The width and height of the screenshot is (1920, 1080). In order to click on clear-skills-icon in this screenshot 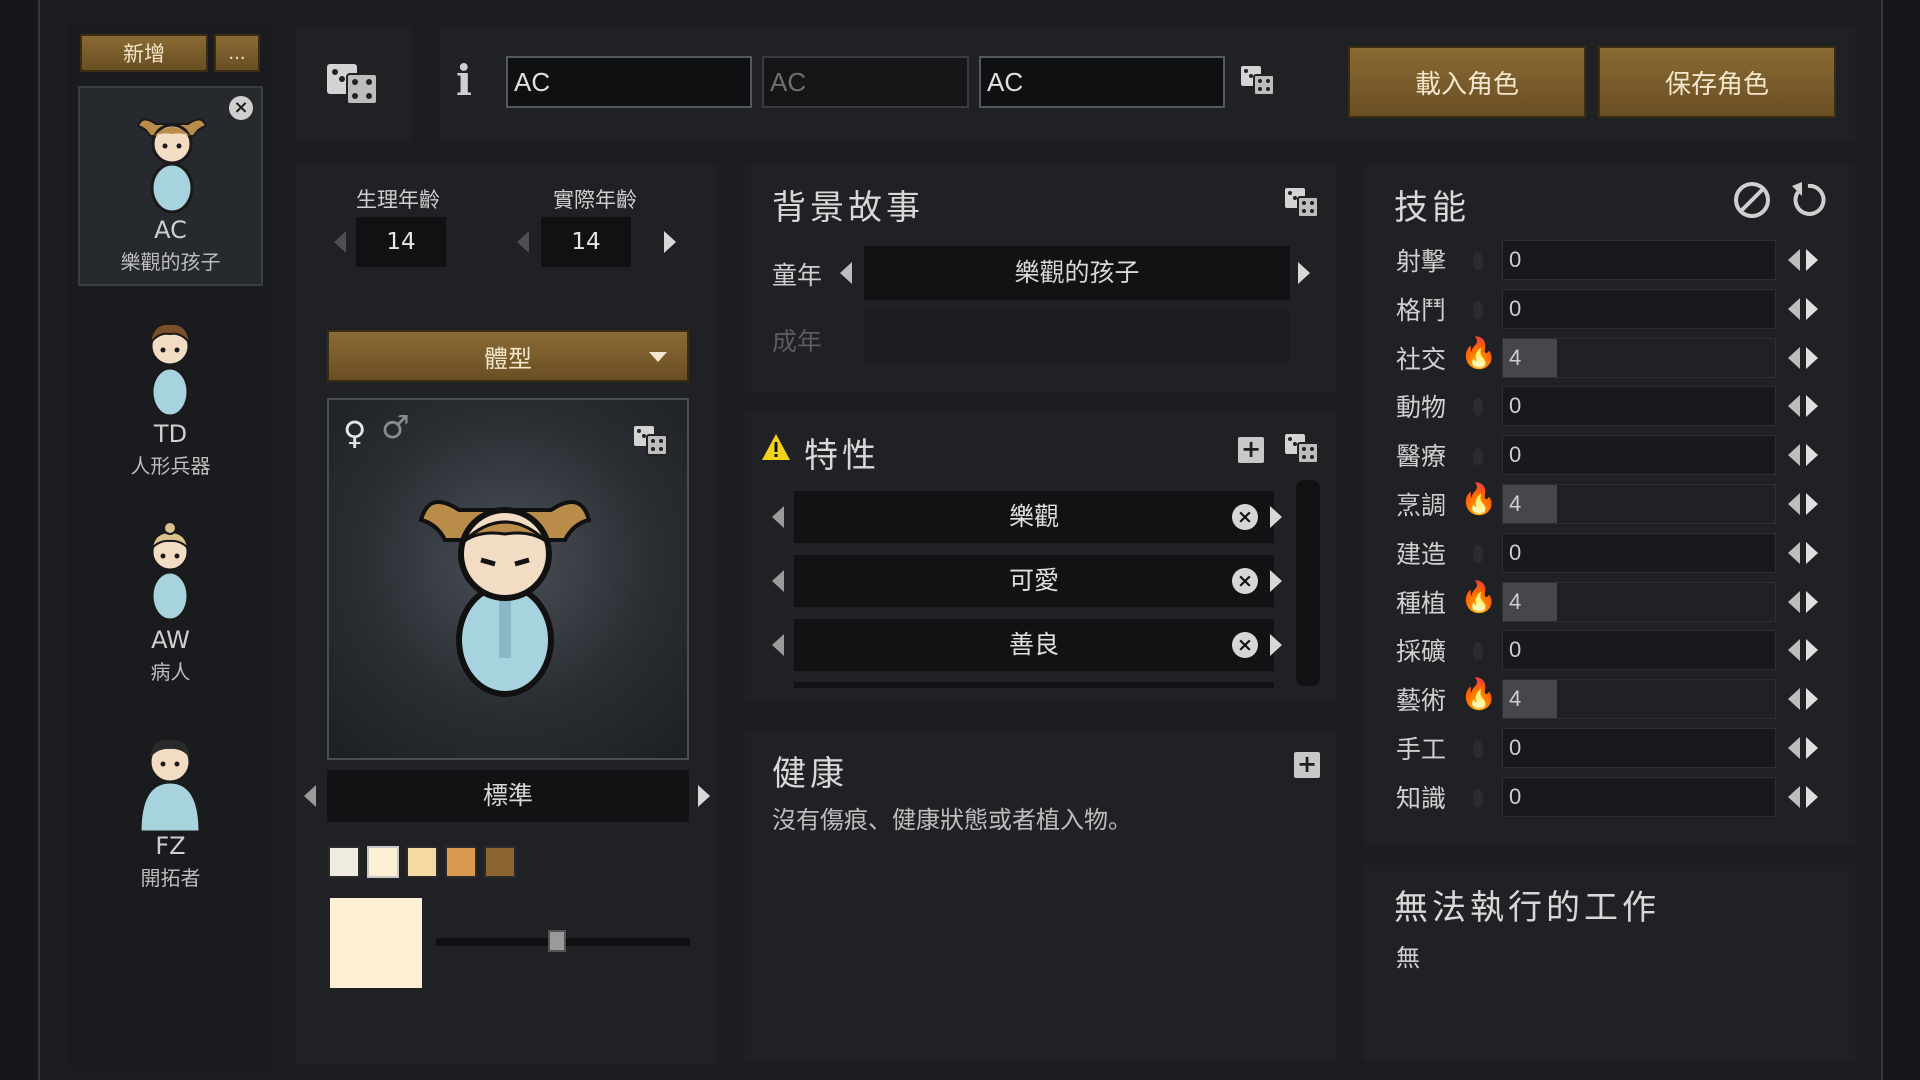, I will do `click(1752, 200)`.